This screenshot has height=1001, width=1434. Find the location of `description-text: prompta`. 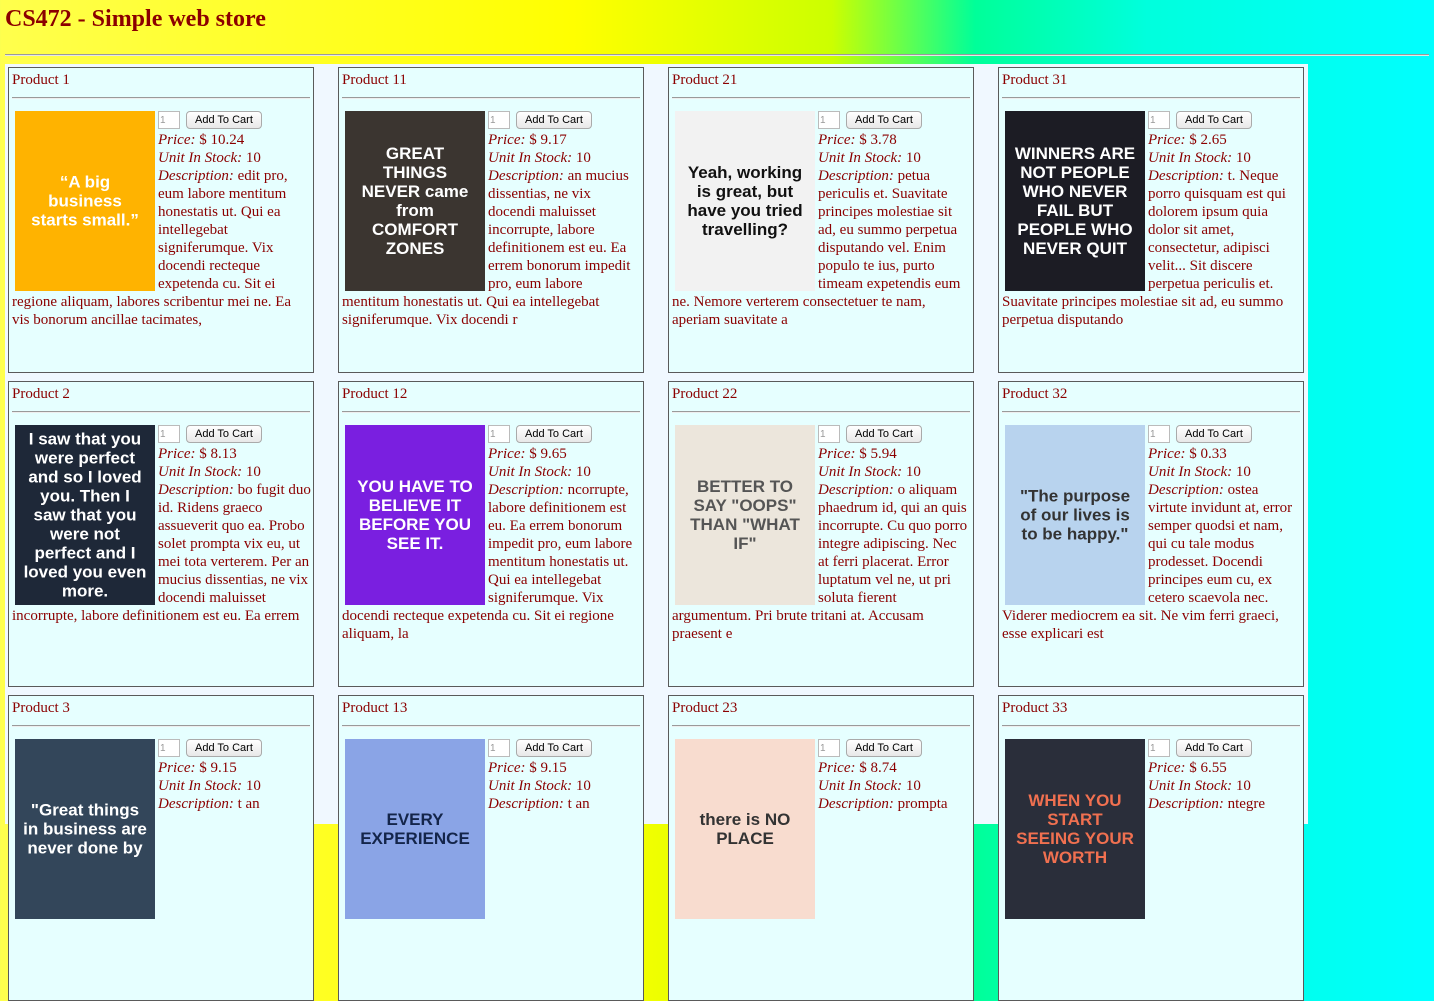

description-text: prompta is located at coordinates (922, 804).